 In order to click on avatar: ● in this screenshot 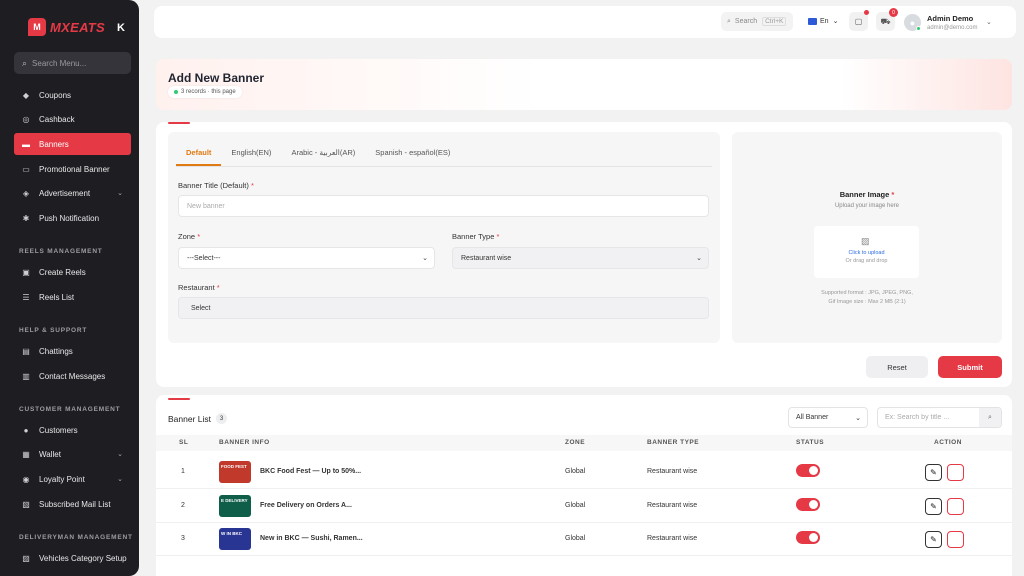, I will do `click(912, 22)`.